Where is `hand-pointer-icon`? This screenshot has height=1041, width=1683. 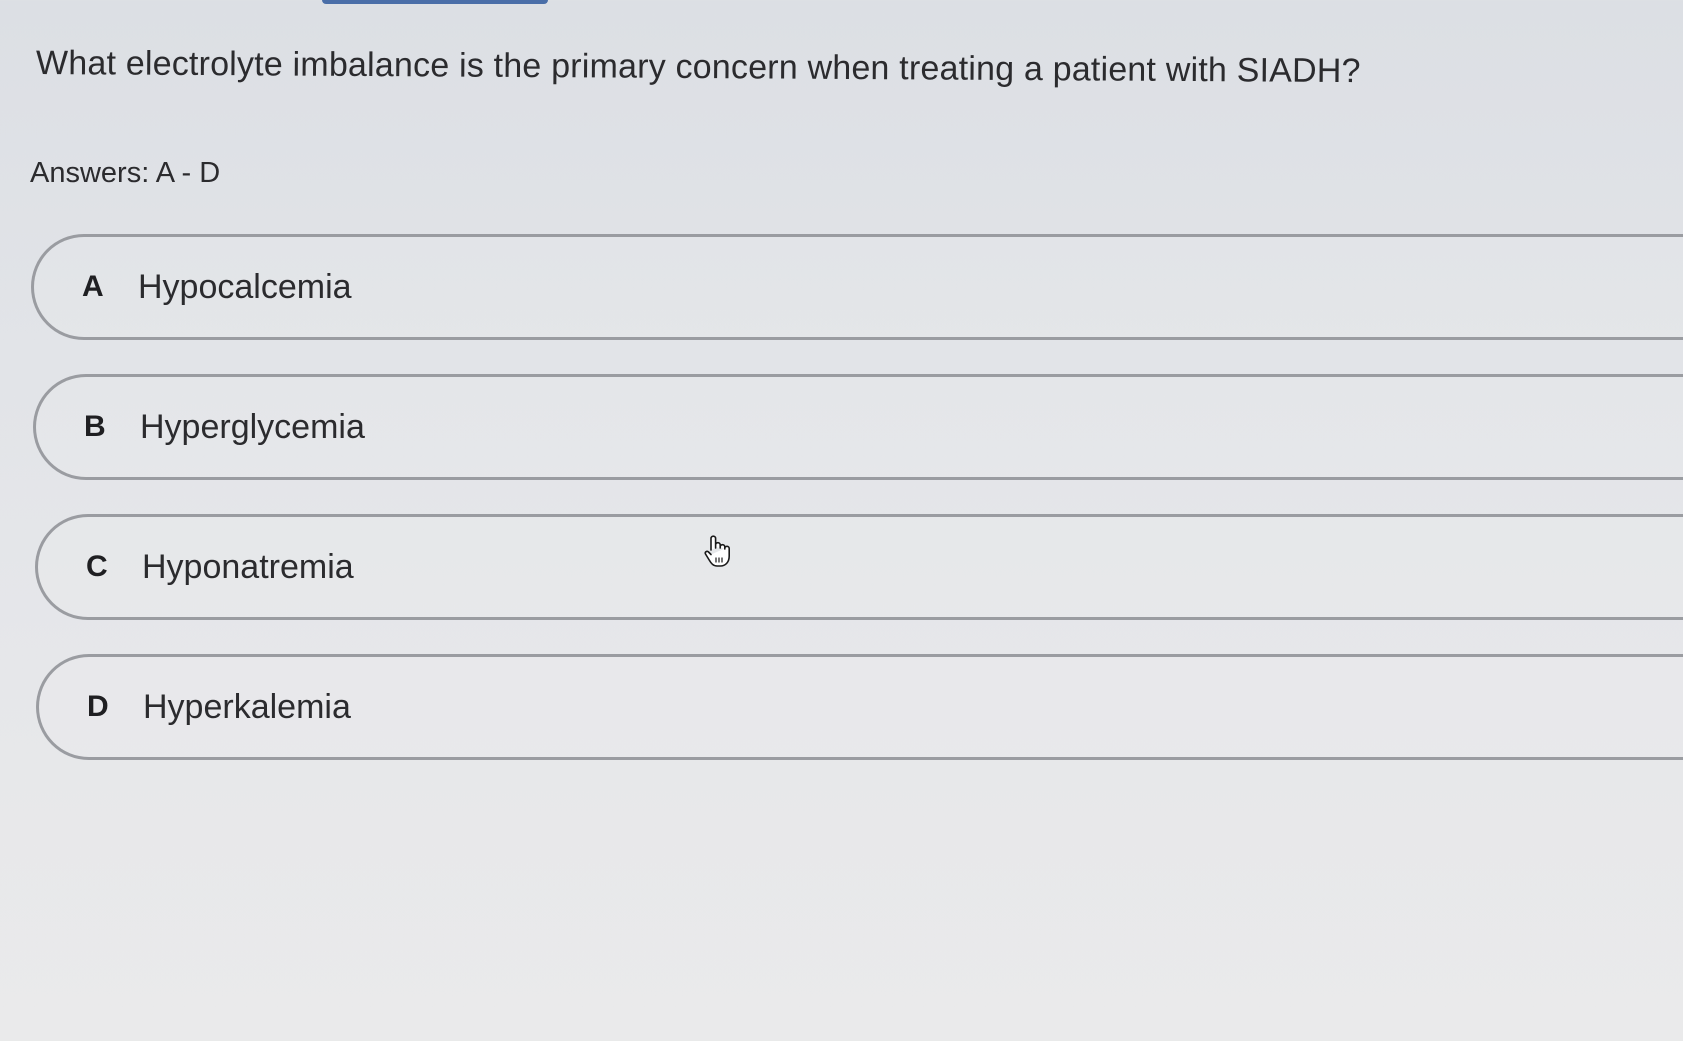
hand-pointer-icon is located at coordinates (717, 551).